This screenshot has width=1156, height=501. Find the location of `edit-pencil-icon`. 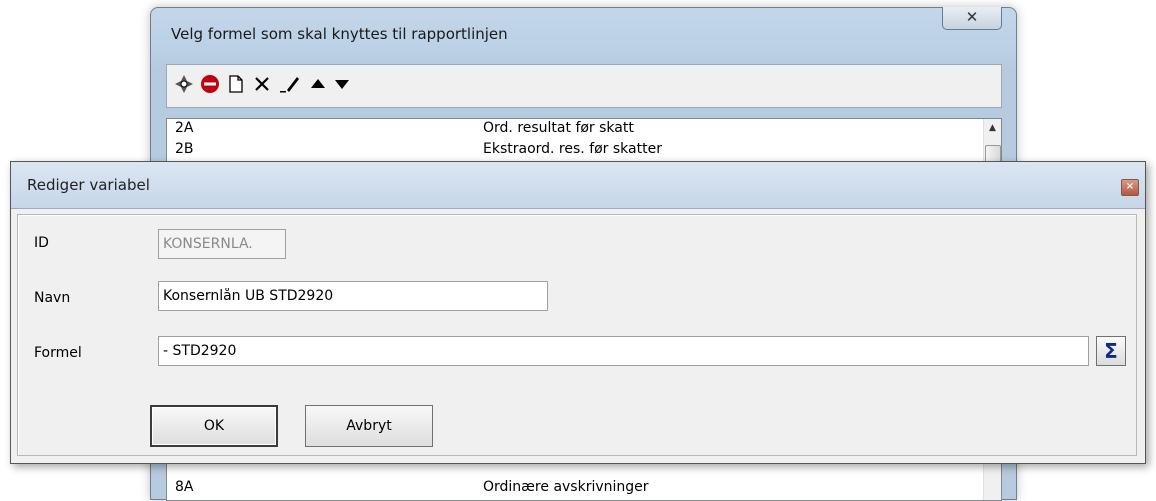

edit-pencil-icon is located at coordinates (290, 84).